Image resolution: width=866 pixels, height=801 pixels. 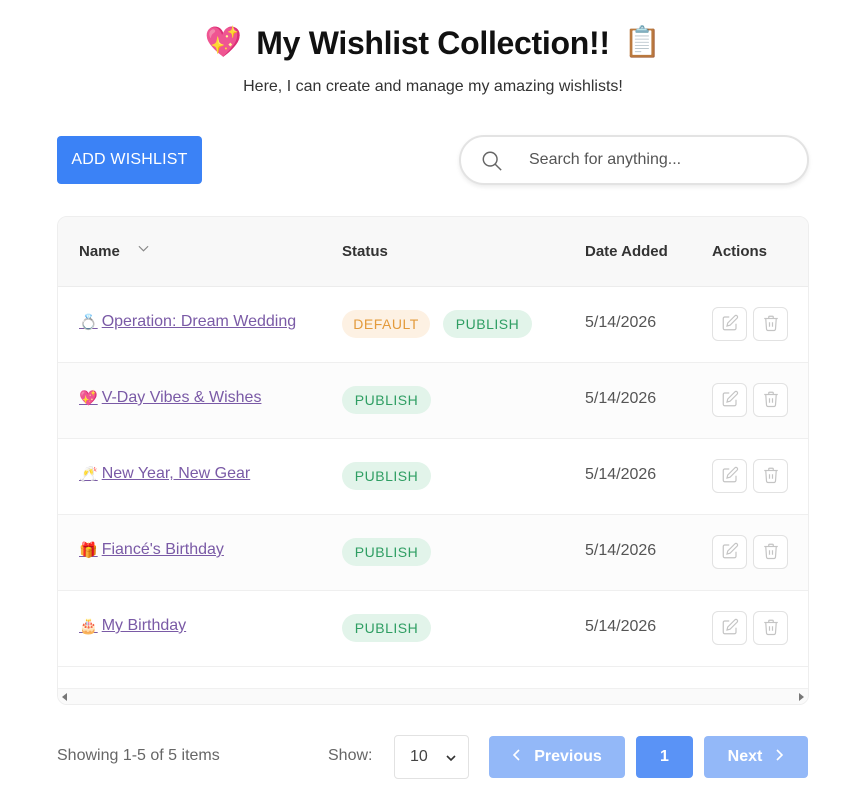 I want to click on column-header-actions: Actions, so click(x=740, y=251).